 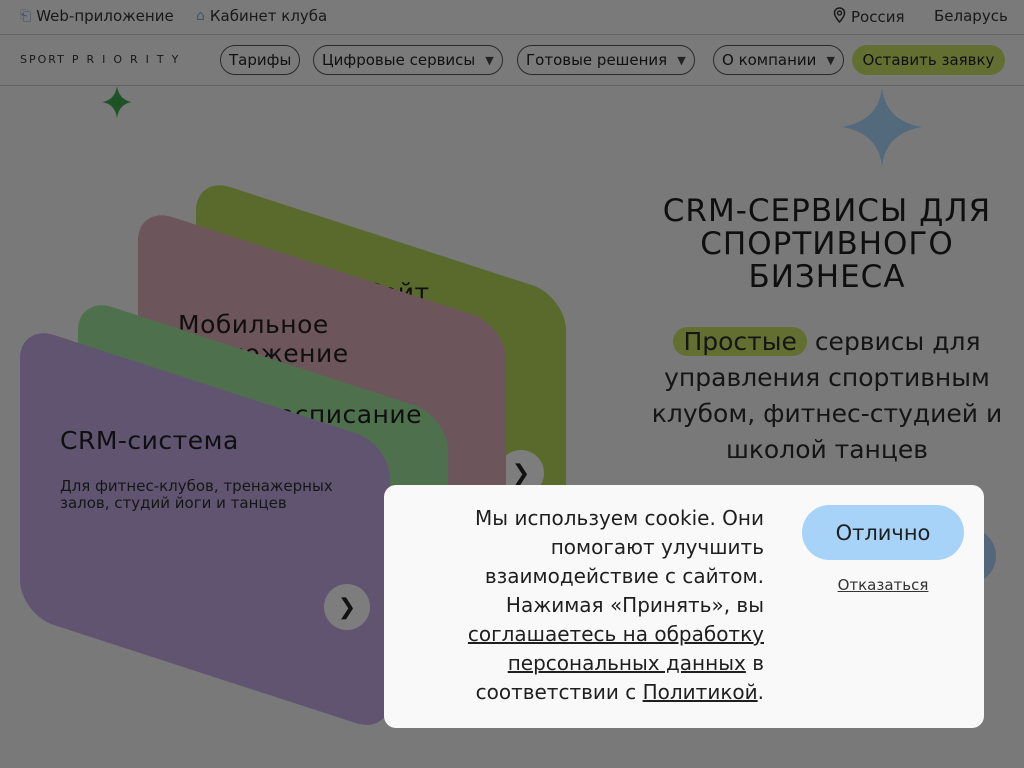 I want to click on policy-link: Политикой, so click(x=700, y=692).